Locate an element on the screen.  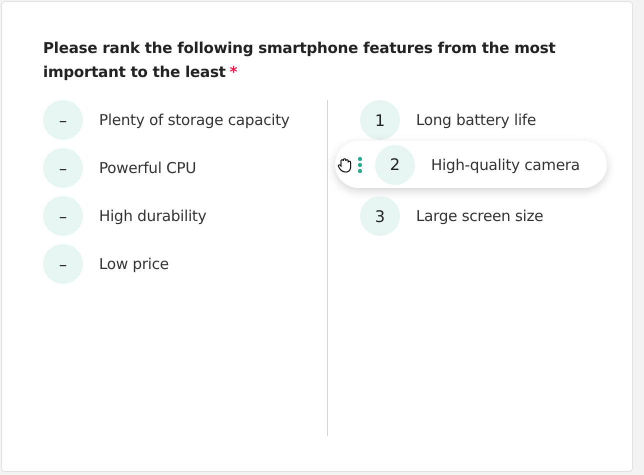
drag-handle-icon is located at coordinates (360, 164).